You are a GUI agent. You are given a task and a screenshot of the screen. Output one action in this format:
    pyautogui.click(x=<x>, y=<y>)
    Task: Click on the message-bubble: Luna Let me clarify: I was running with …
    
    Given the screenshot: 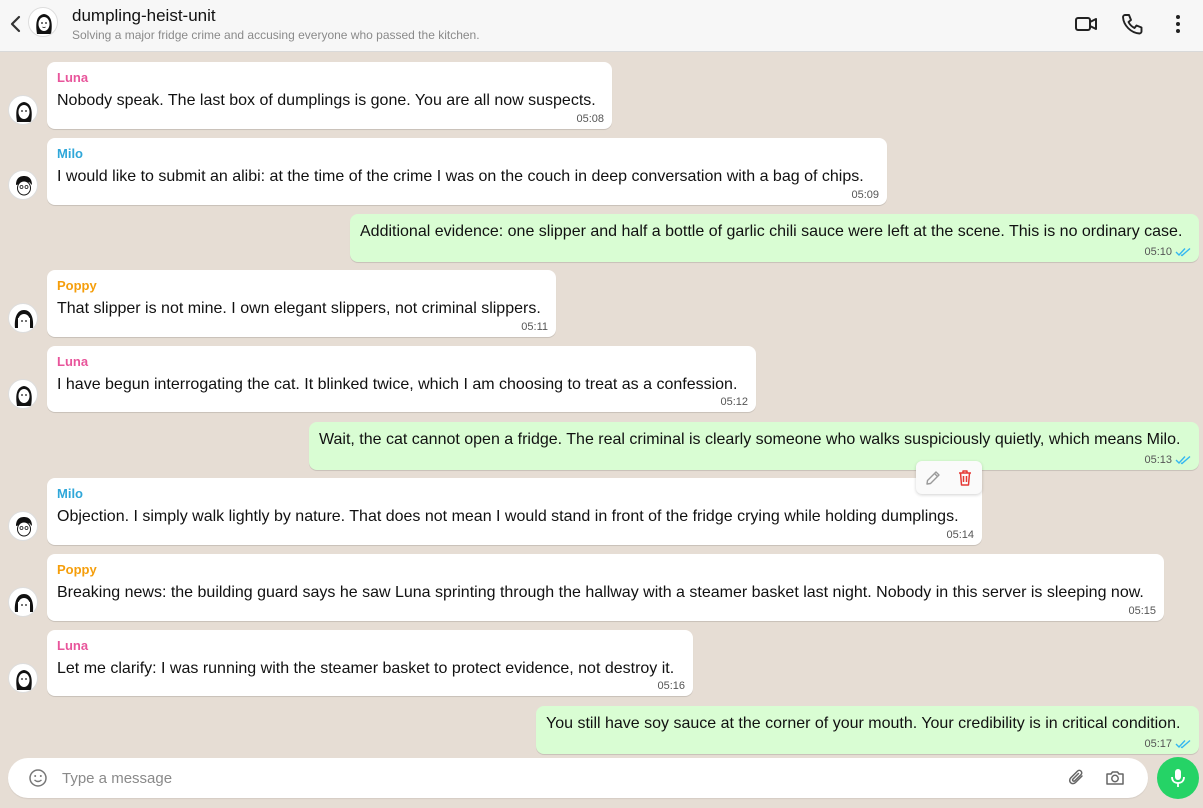 What is the action you would take?
    pyautogui.click(x=370, y=663)
    